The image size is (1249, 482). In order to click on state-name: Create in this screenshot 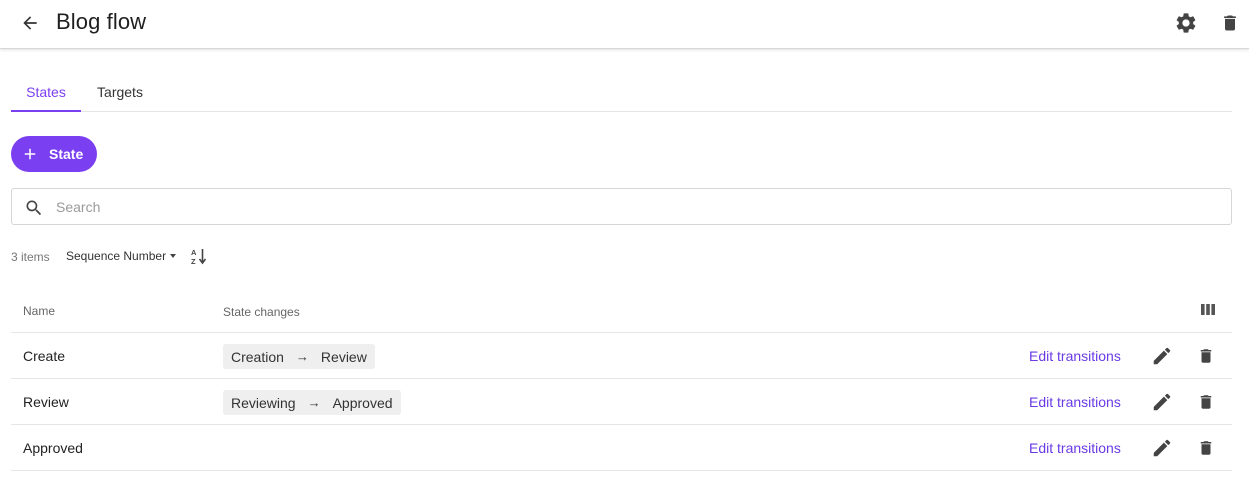, I will do `click(44, 356)`.